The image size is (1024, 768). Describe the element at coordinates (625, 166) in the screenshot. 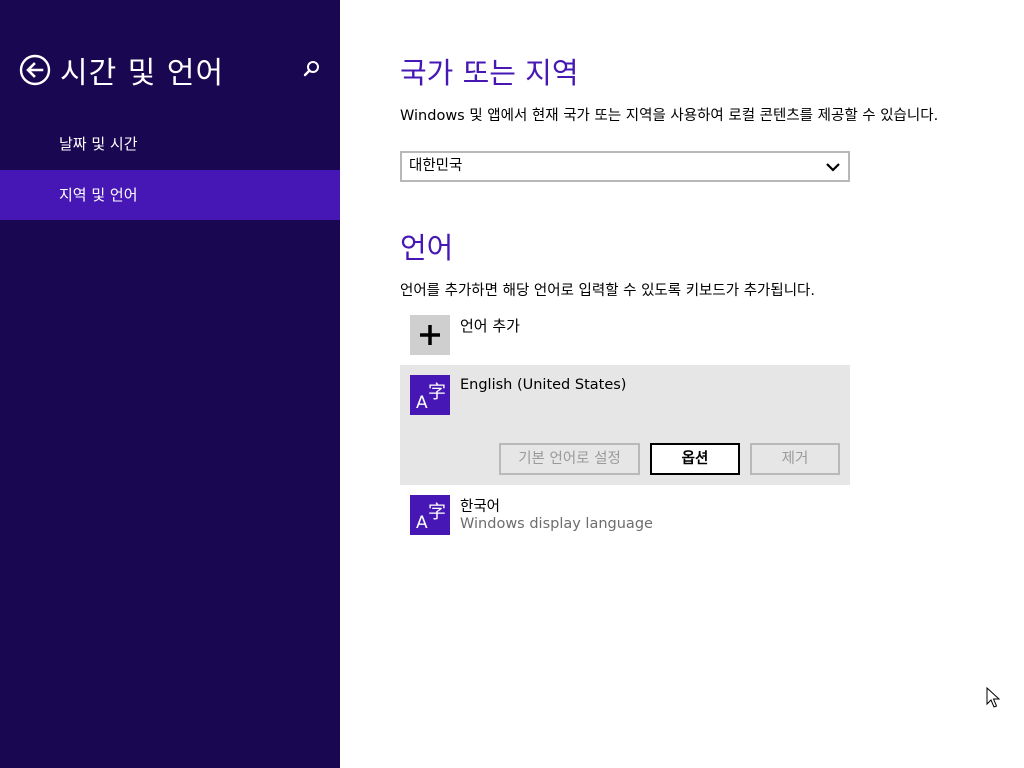

I see `country-region-dropdown: 대한민국` at that location.